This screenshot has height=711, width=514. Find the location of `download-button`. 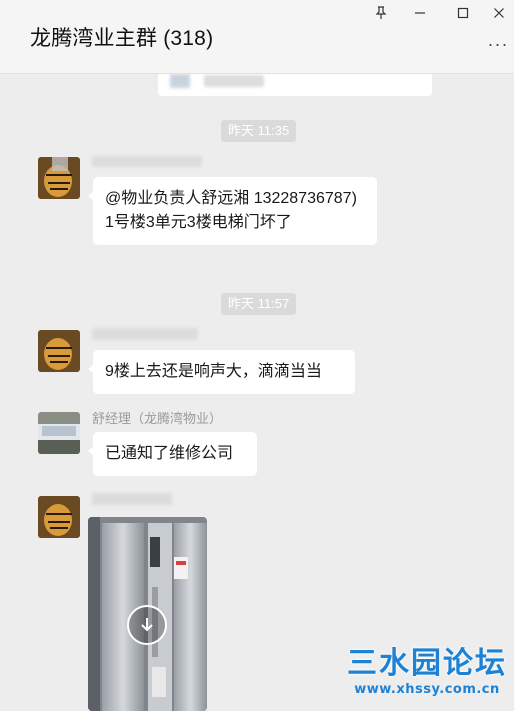

download-button is located at coordinates (147, 625).